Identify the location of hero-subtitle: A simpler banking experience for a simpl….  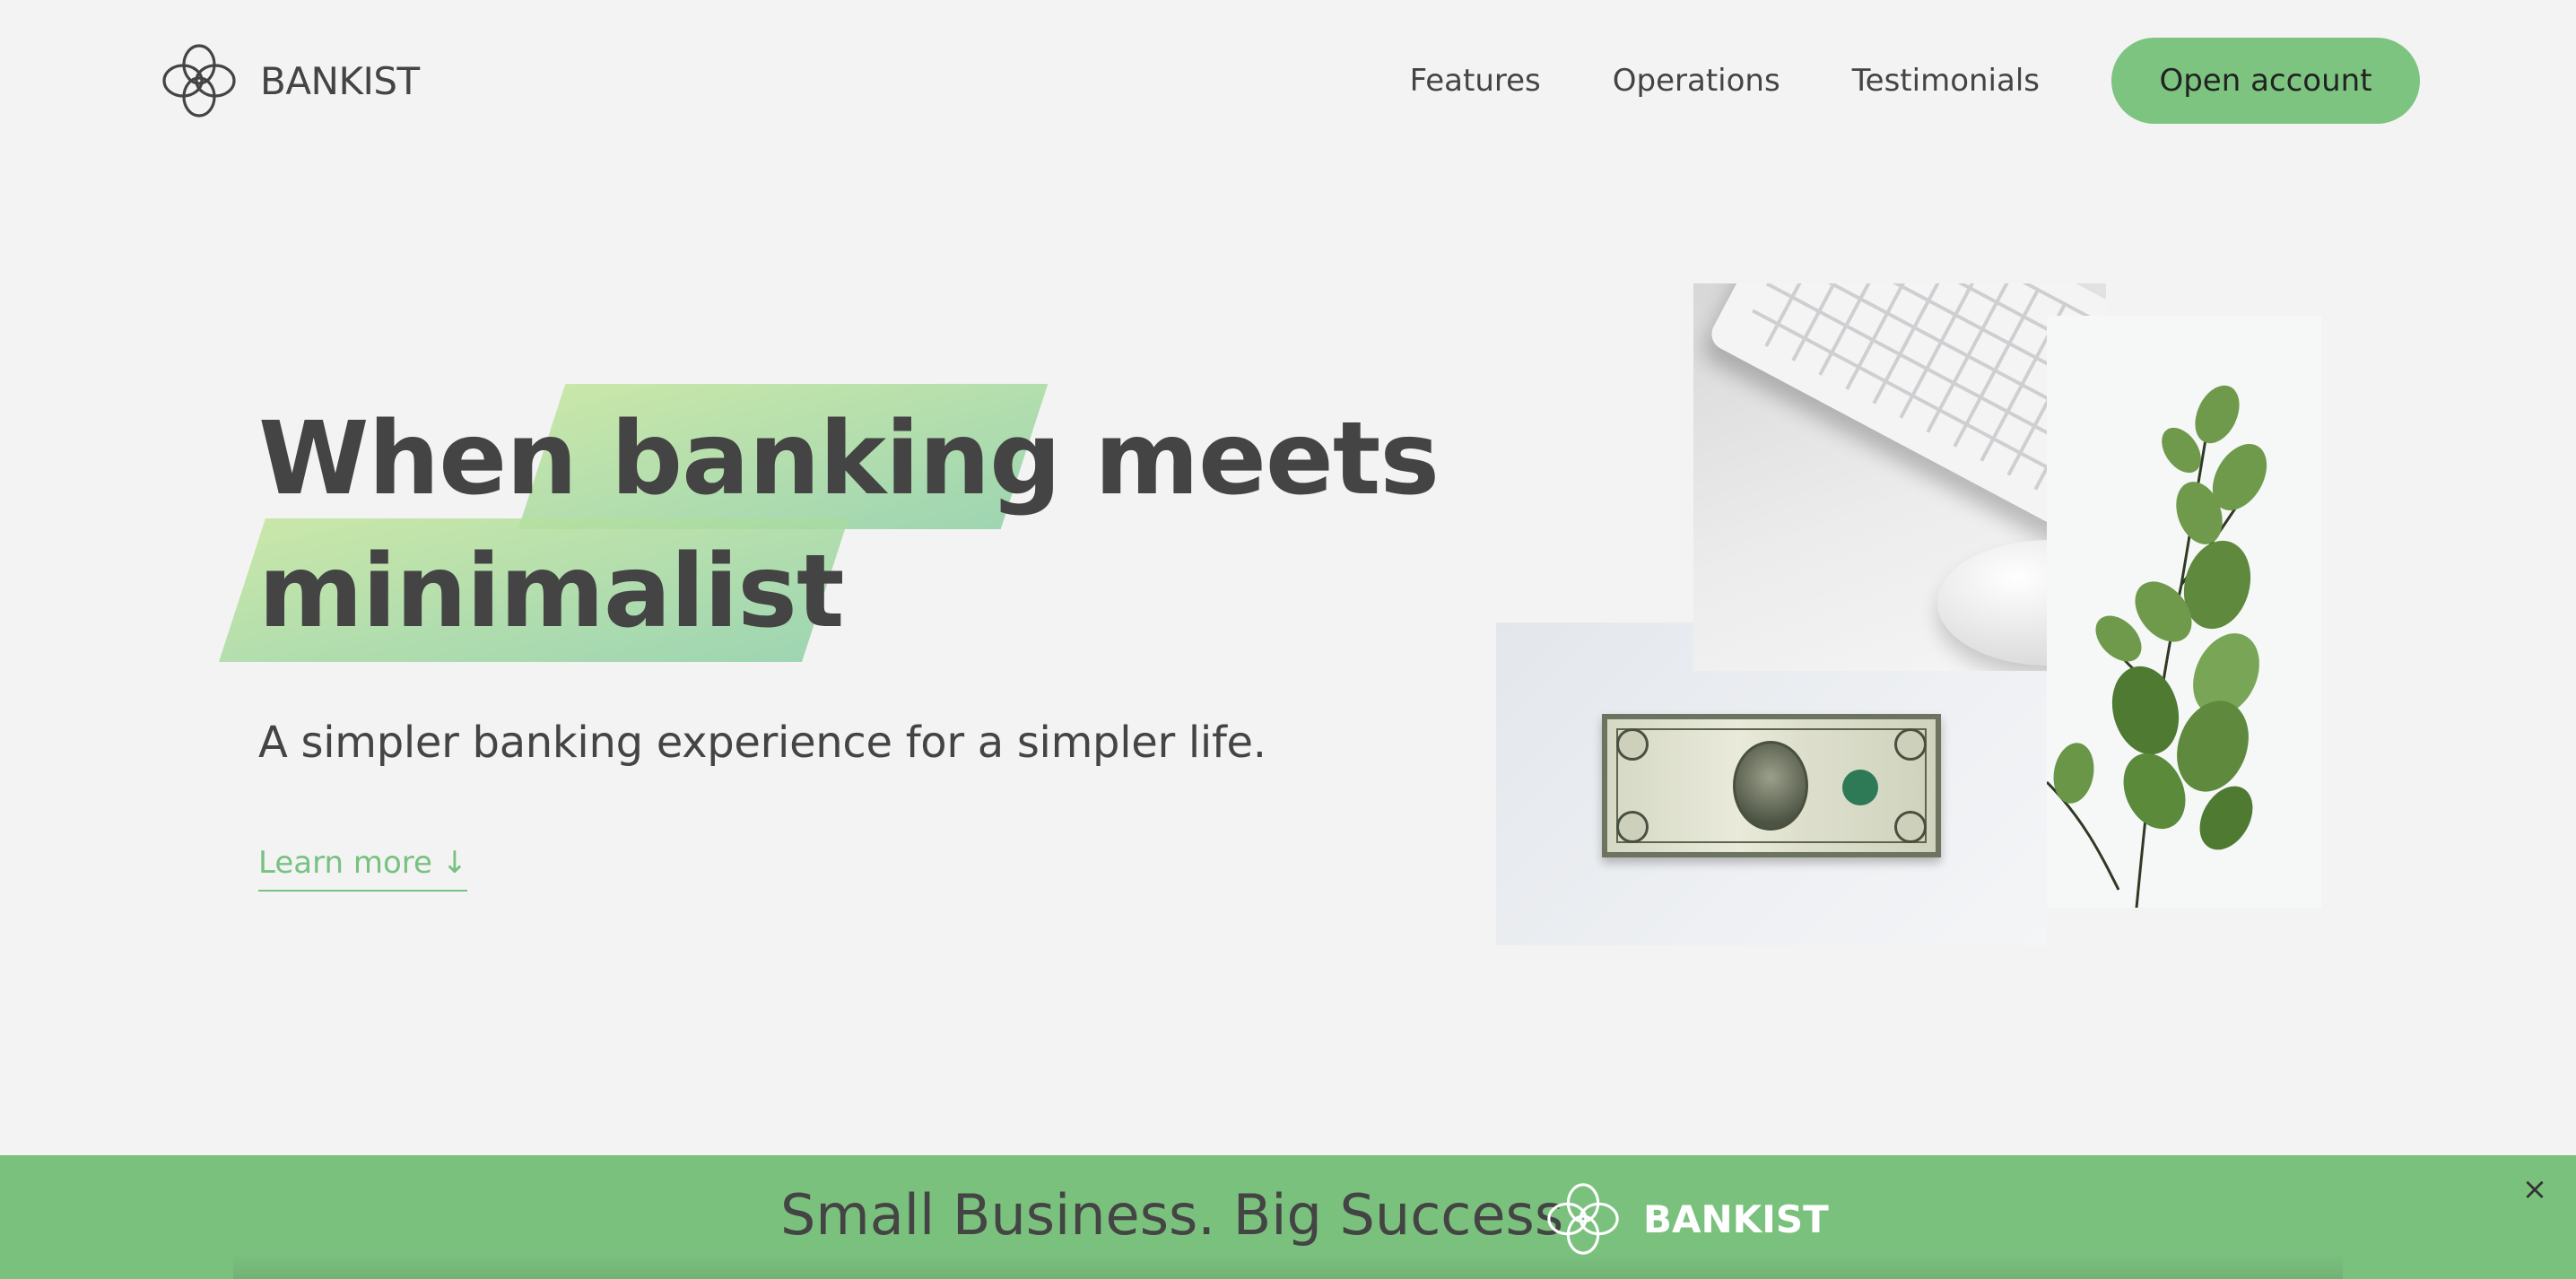
(762, 743).